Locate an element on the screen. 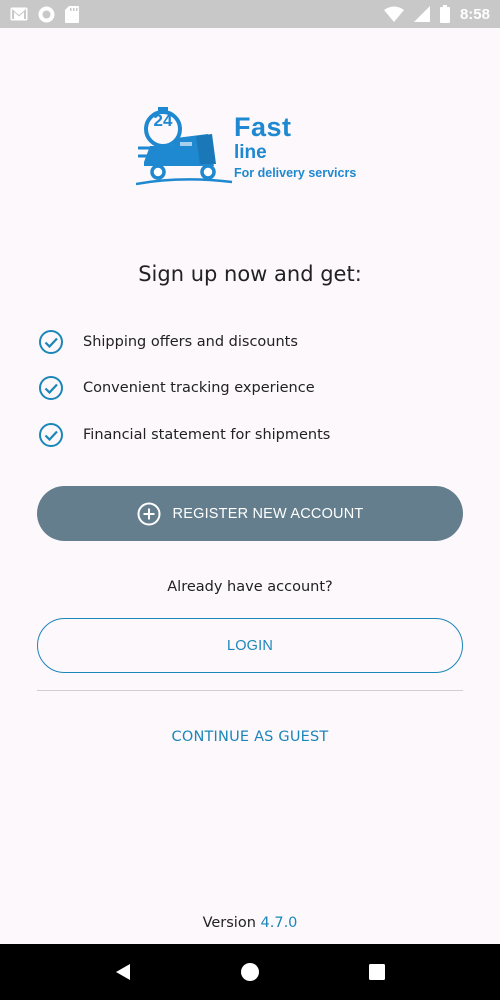  logo-word-fast: Fast is located at coordinates (263, 127).